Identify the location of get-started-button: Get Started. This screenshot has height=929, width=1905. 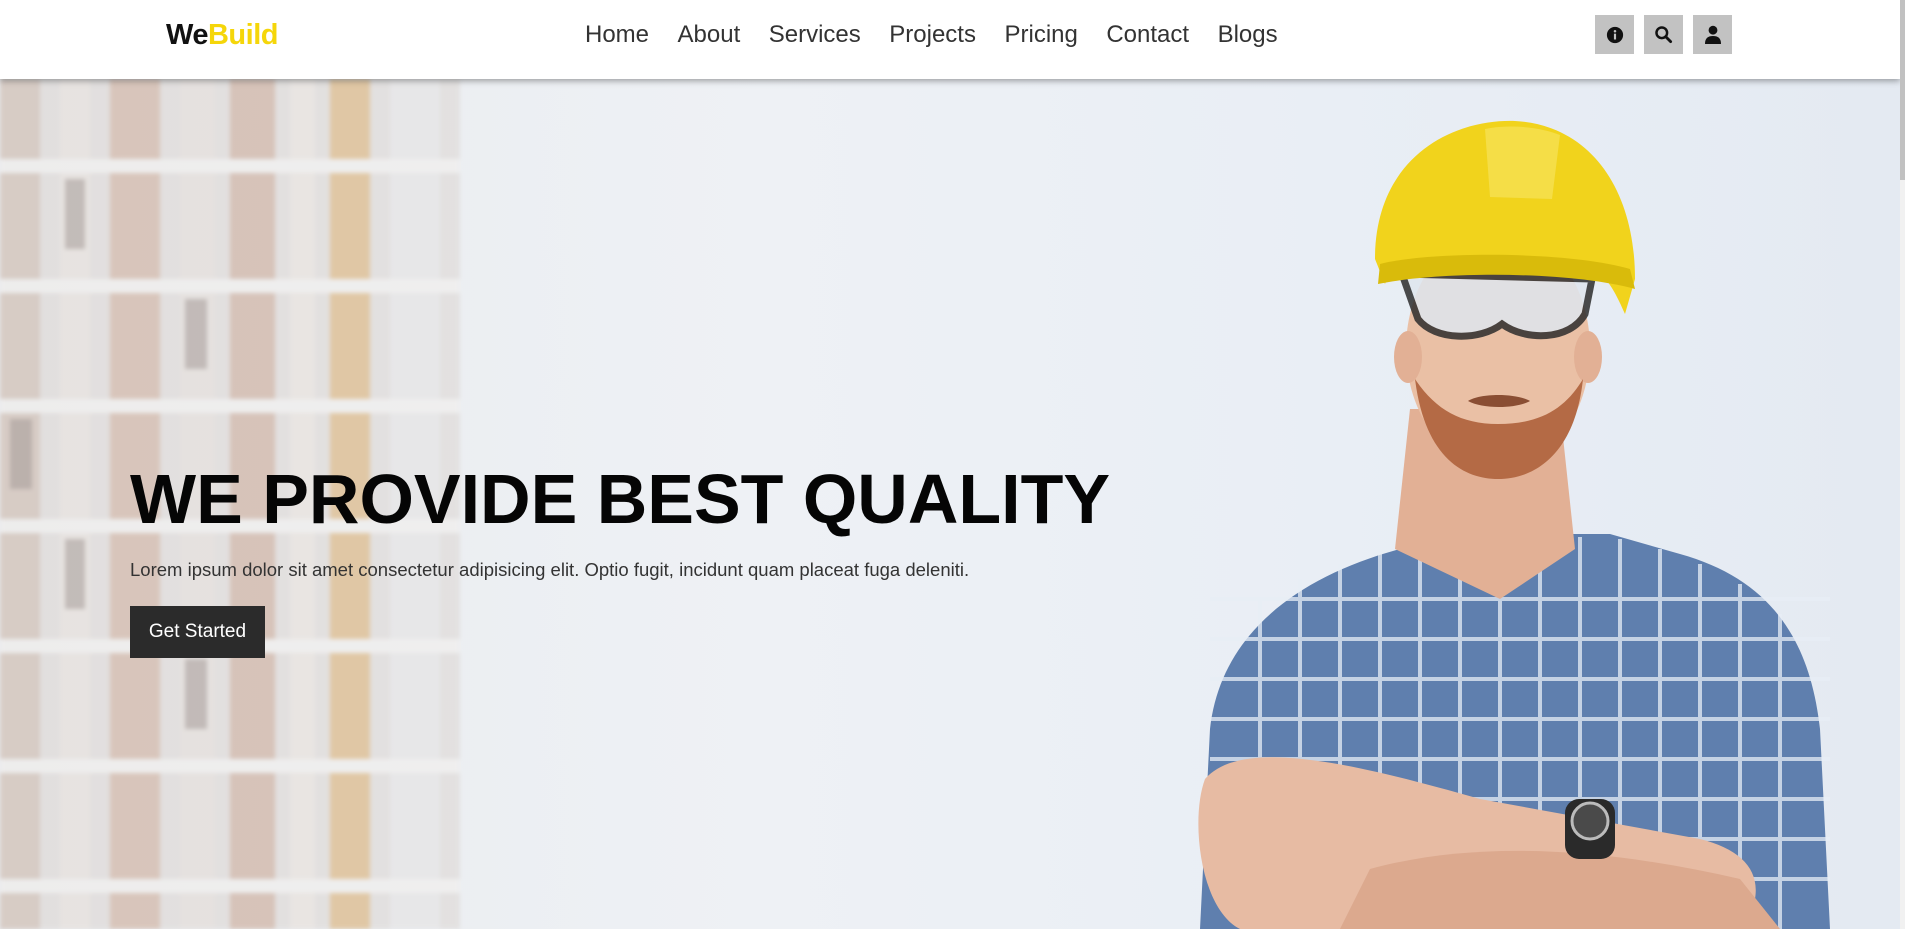
(197, 632).